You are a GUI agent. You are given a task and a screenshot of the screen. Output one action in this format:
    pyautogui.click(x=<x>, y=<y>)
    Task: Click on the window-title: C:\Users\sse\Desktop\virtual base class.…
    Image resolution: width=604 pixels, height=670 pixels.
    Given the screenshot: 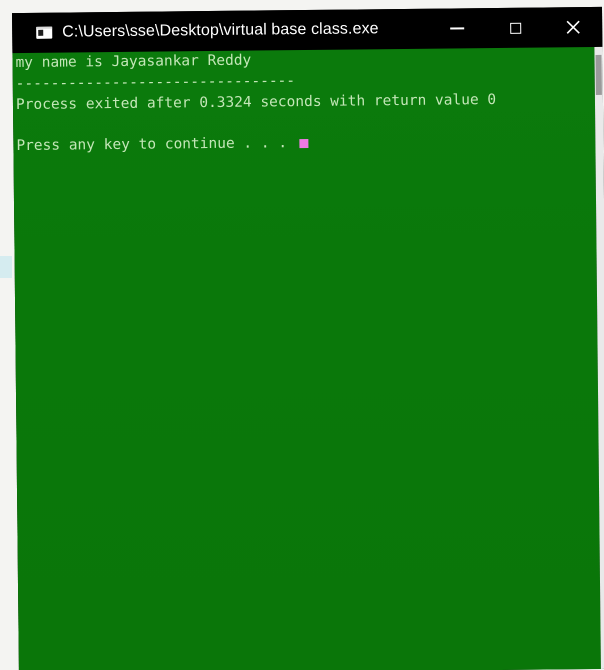 What is the action you would take?
    pyautogui.click(x=220, y=30)
    